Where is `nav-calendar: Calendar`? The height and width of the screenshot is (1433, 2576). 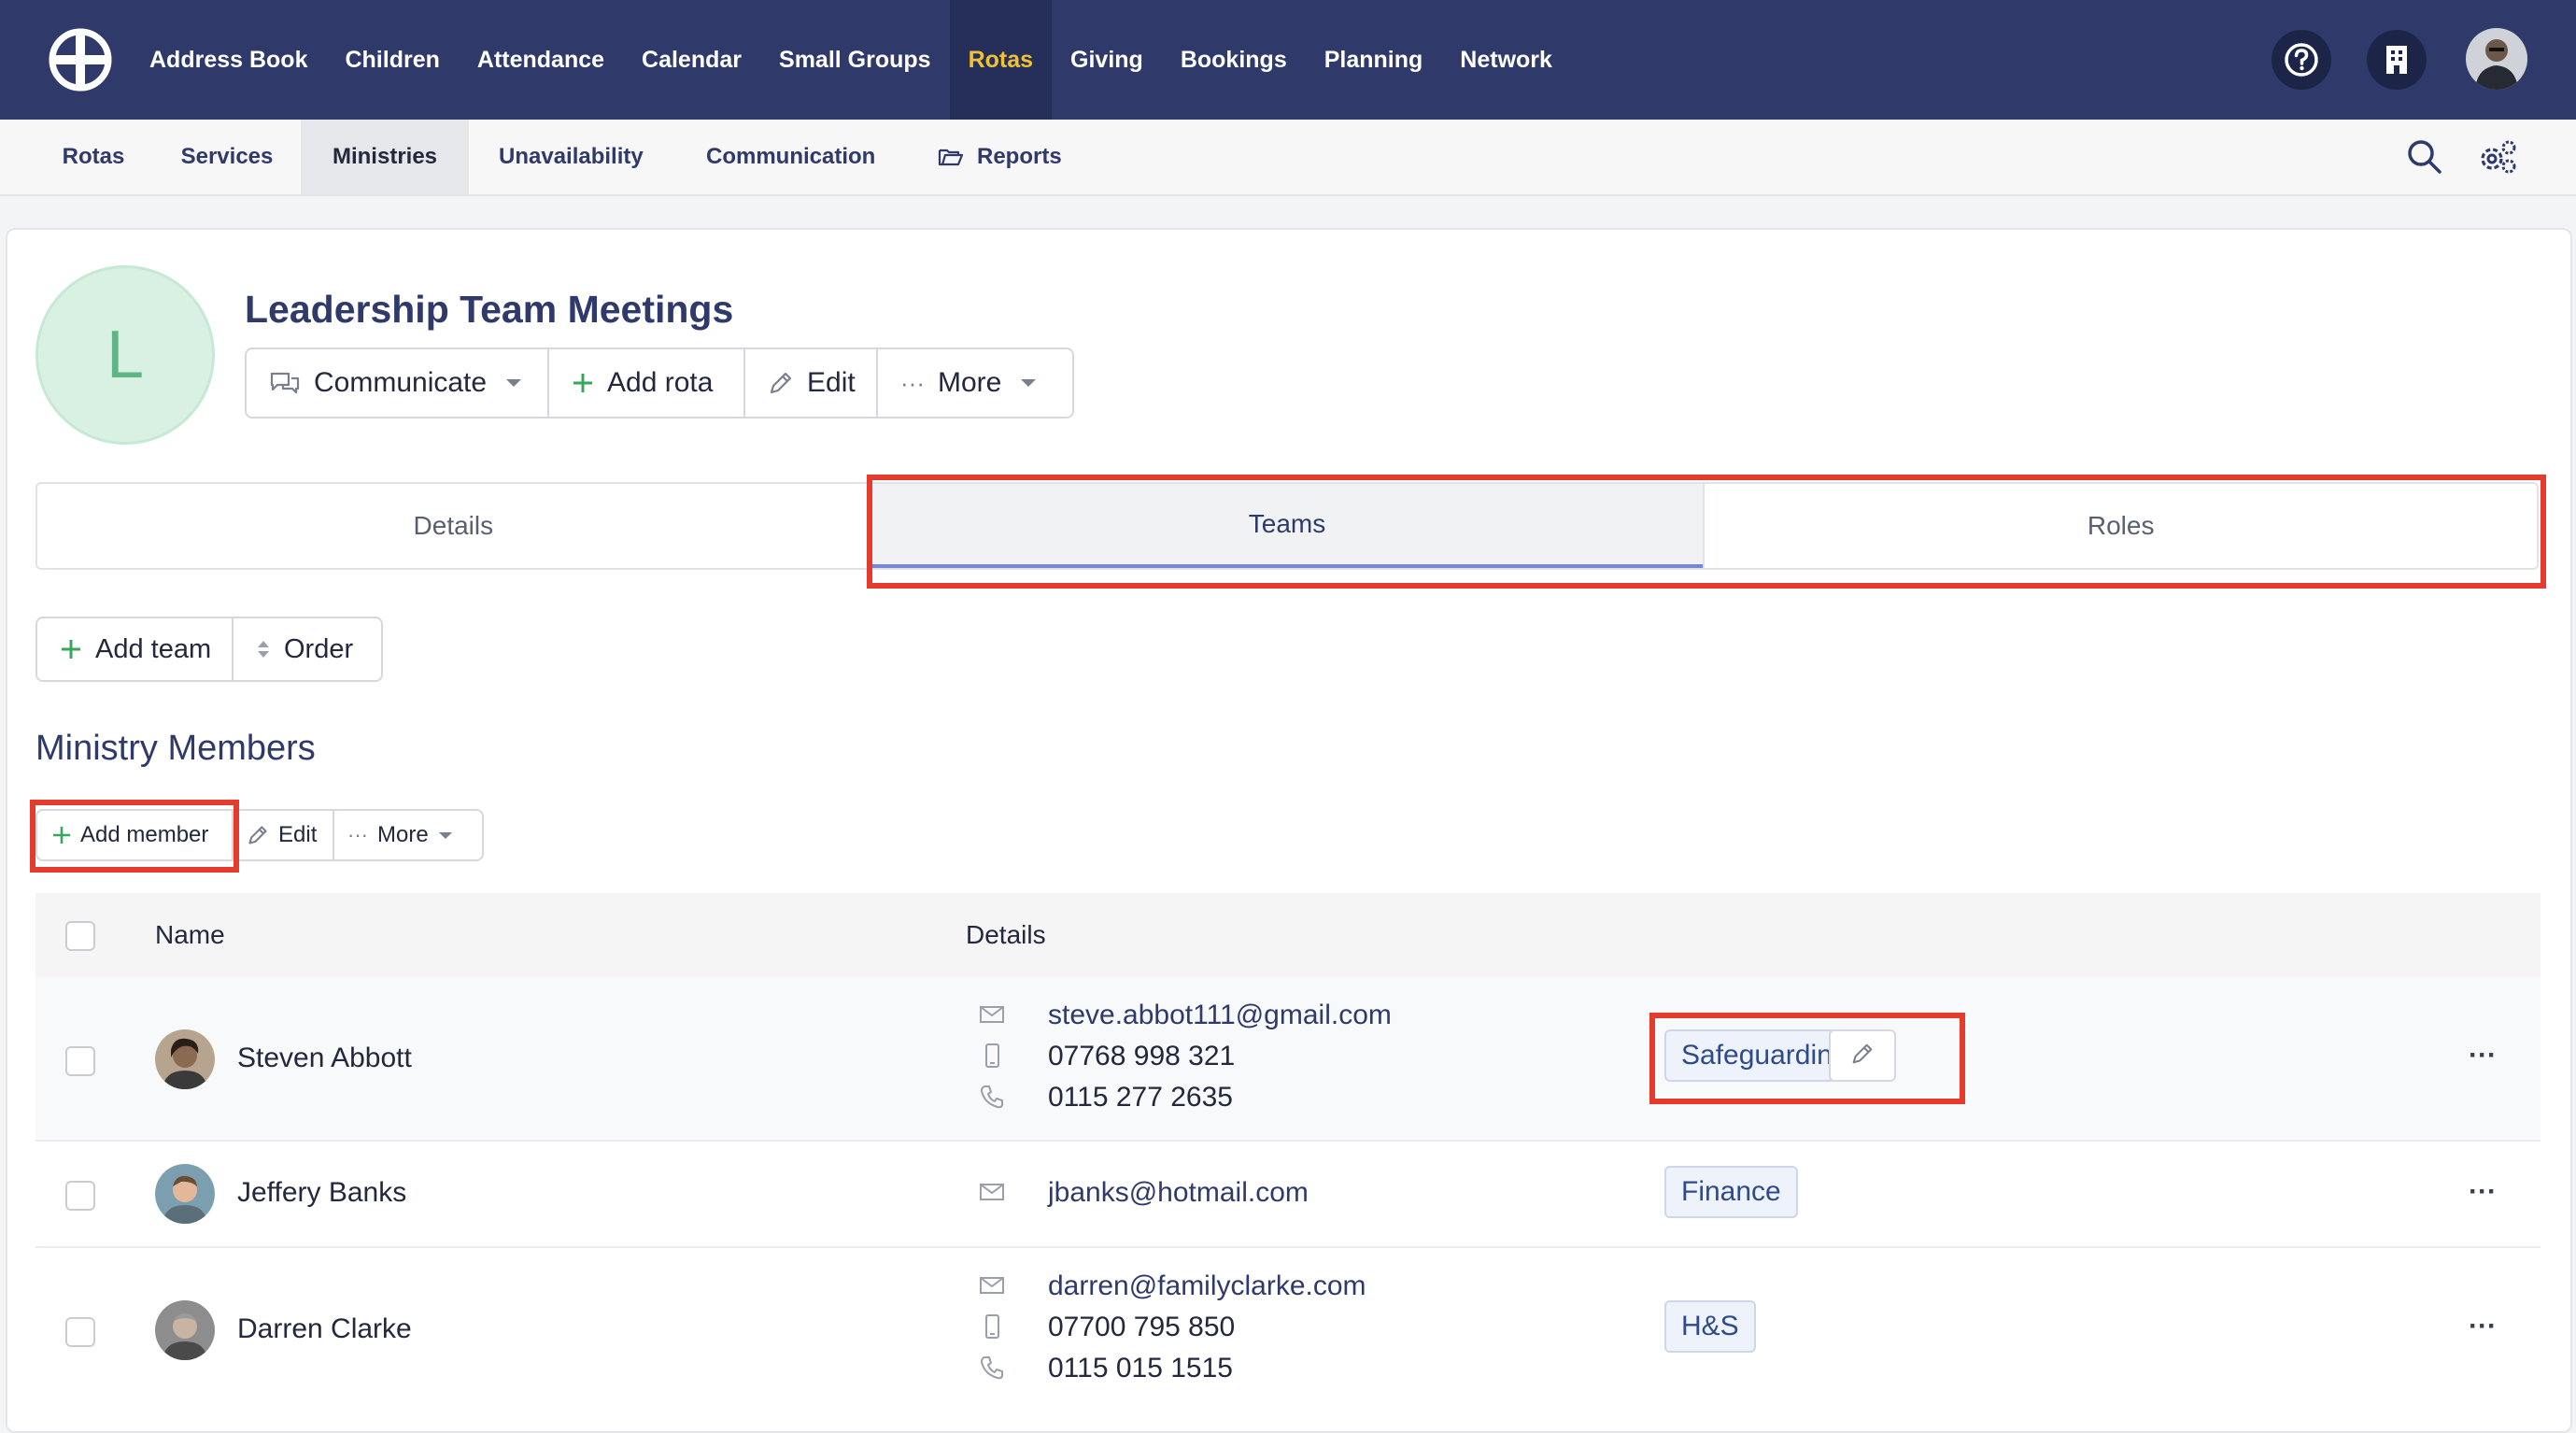
nav-calendar: Calendar is located at coordinates (691, 60).